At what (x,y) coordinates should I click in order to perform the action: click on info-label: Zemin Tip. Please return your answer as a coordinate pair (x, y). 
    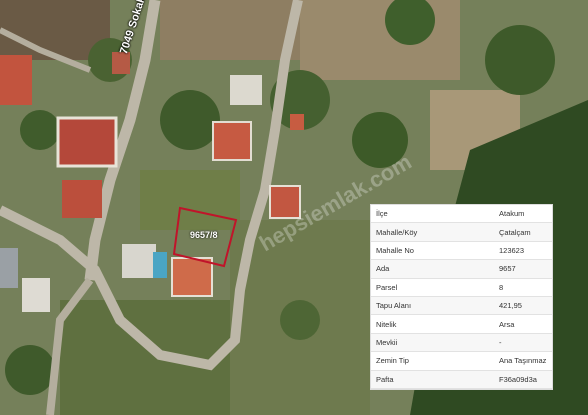
    Looking at the image, I should click on (392, 361).